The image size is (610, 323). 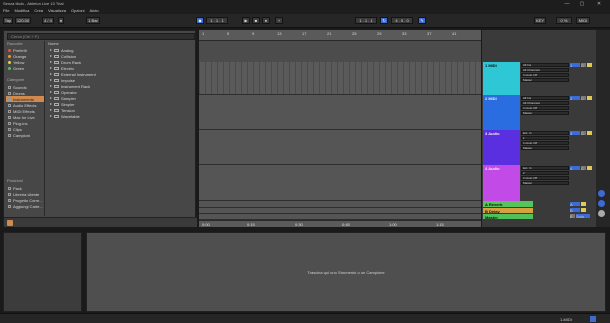 What do you see at coordinates (540, 20) in the screenshot?
I see `key-map-button: KEY` at bounding box center [540, 20].